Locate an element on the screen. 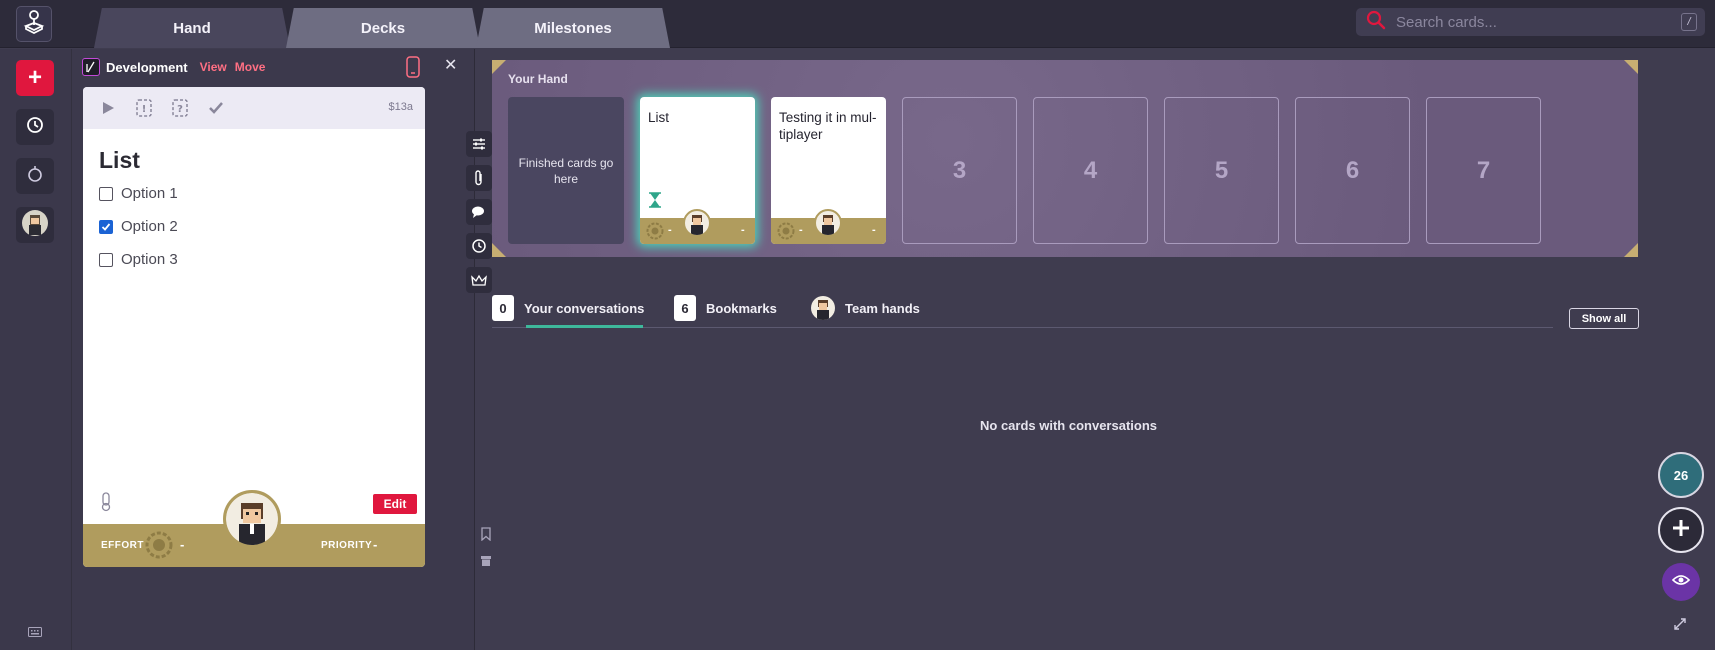  search-shortcut-key: / is located at coordinates (1689, 22).